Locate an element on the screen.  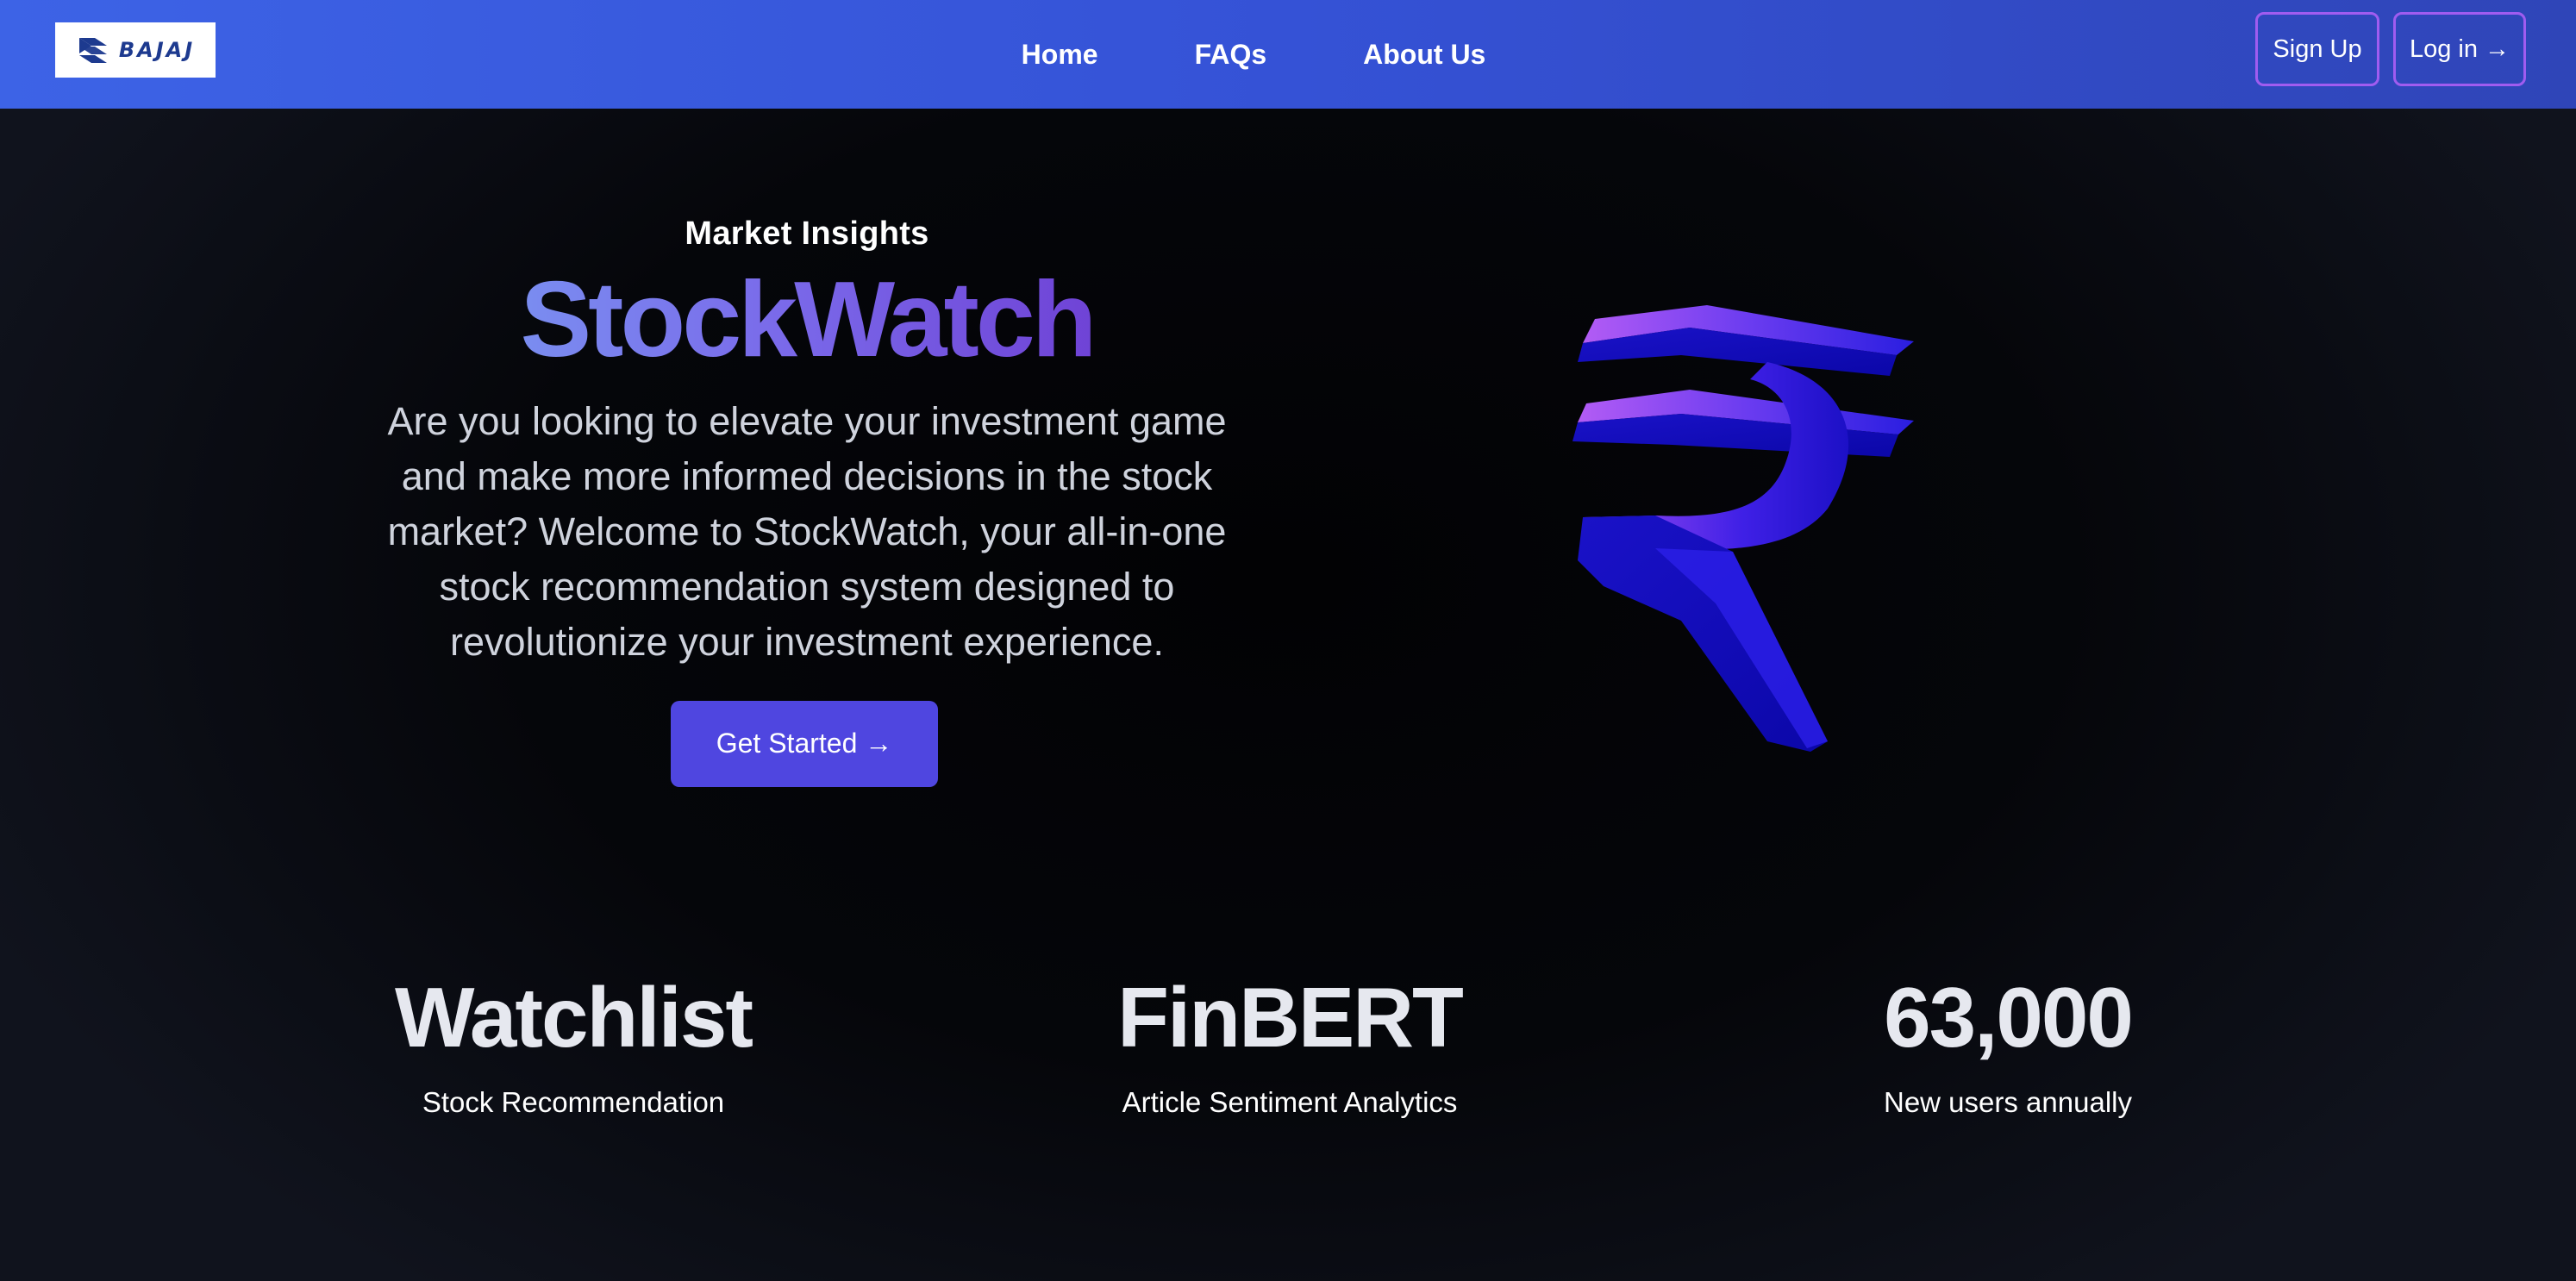
stat-finbert: FinBERT Article Sentiment Analytics is located at coordinates (1289, 1042).